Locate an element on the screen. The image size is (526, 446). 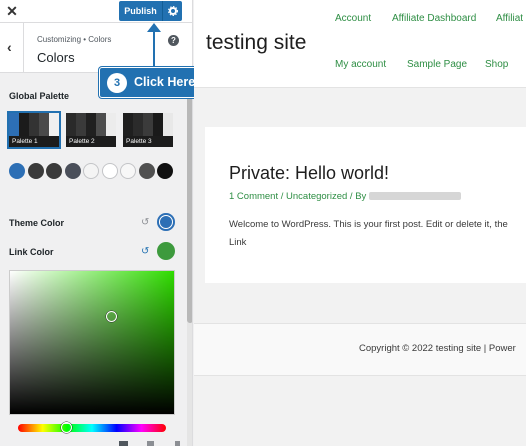
site-footer: Copyright © 2022 testing site | Power is located at coordinates (360, 349).